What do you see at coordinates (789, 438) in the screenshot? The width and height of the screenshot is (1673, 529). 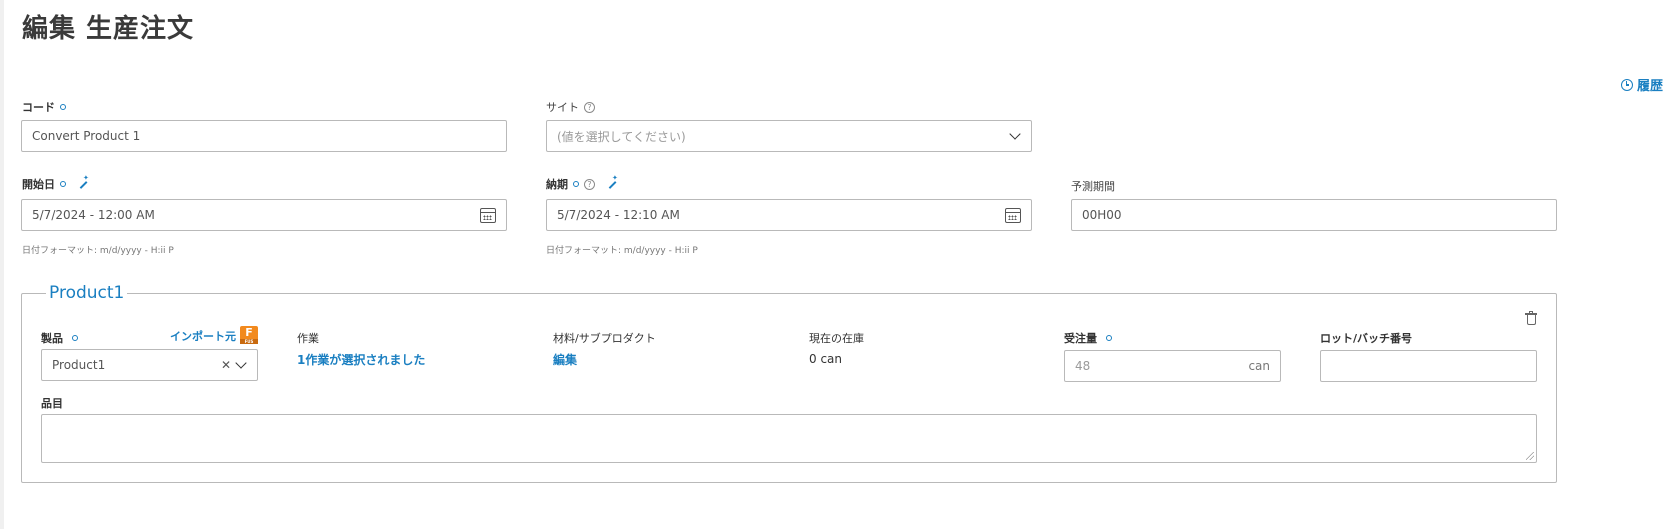 I see `item-textarea` at bounding box center [789, 438].